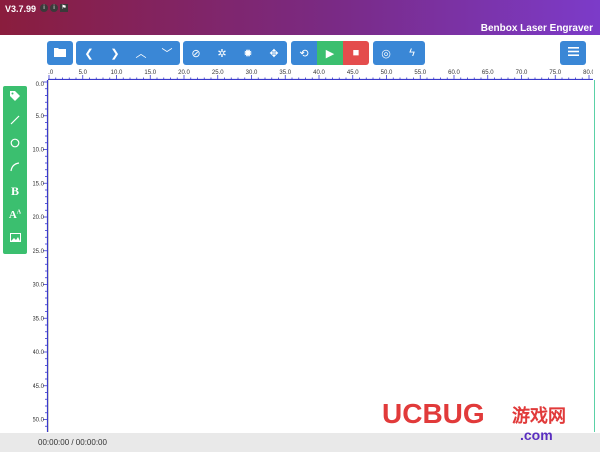 The image size is (600, 452). I want to click on stop-icon: ■, so click(356, 53).